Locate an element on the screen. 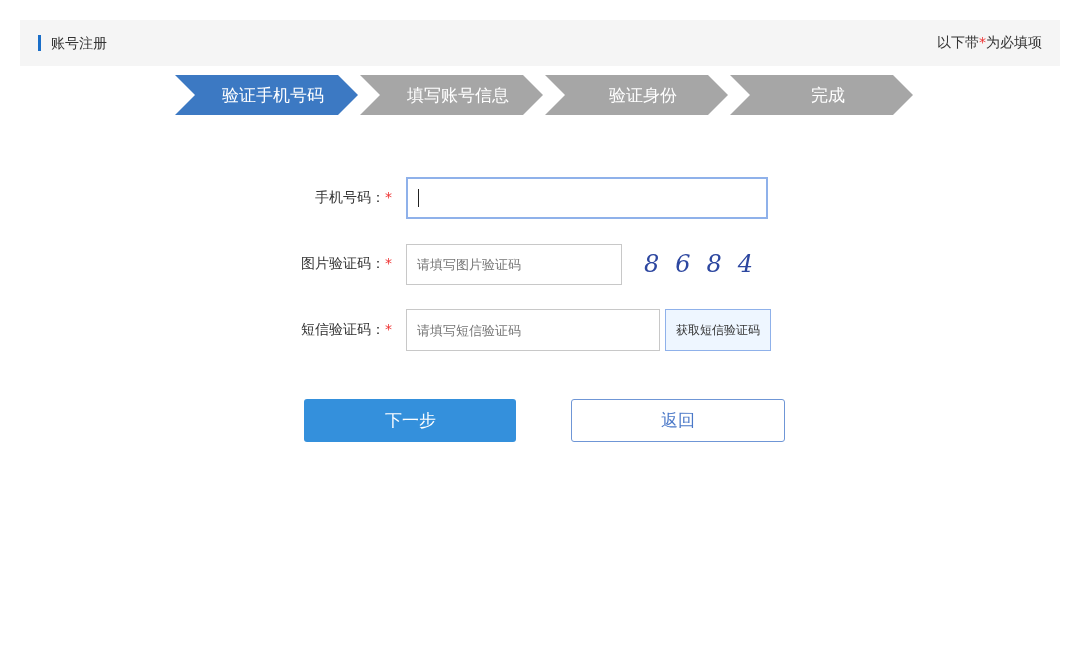  page-title: 账号注册 is located at coordinates (72, 43).